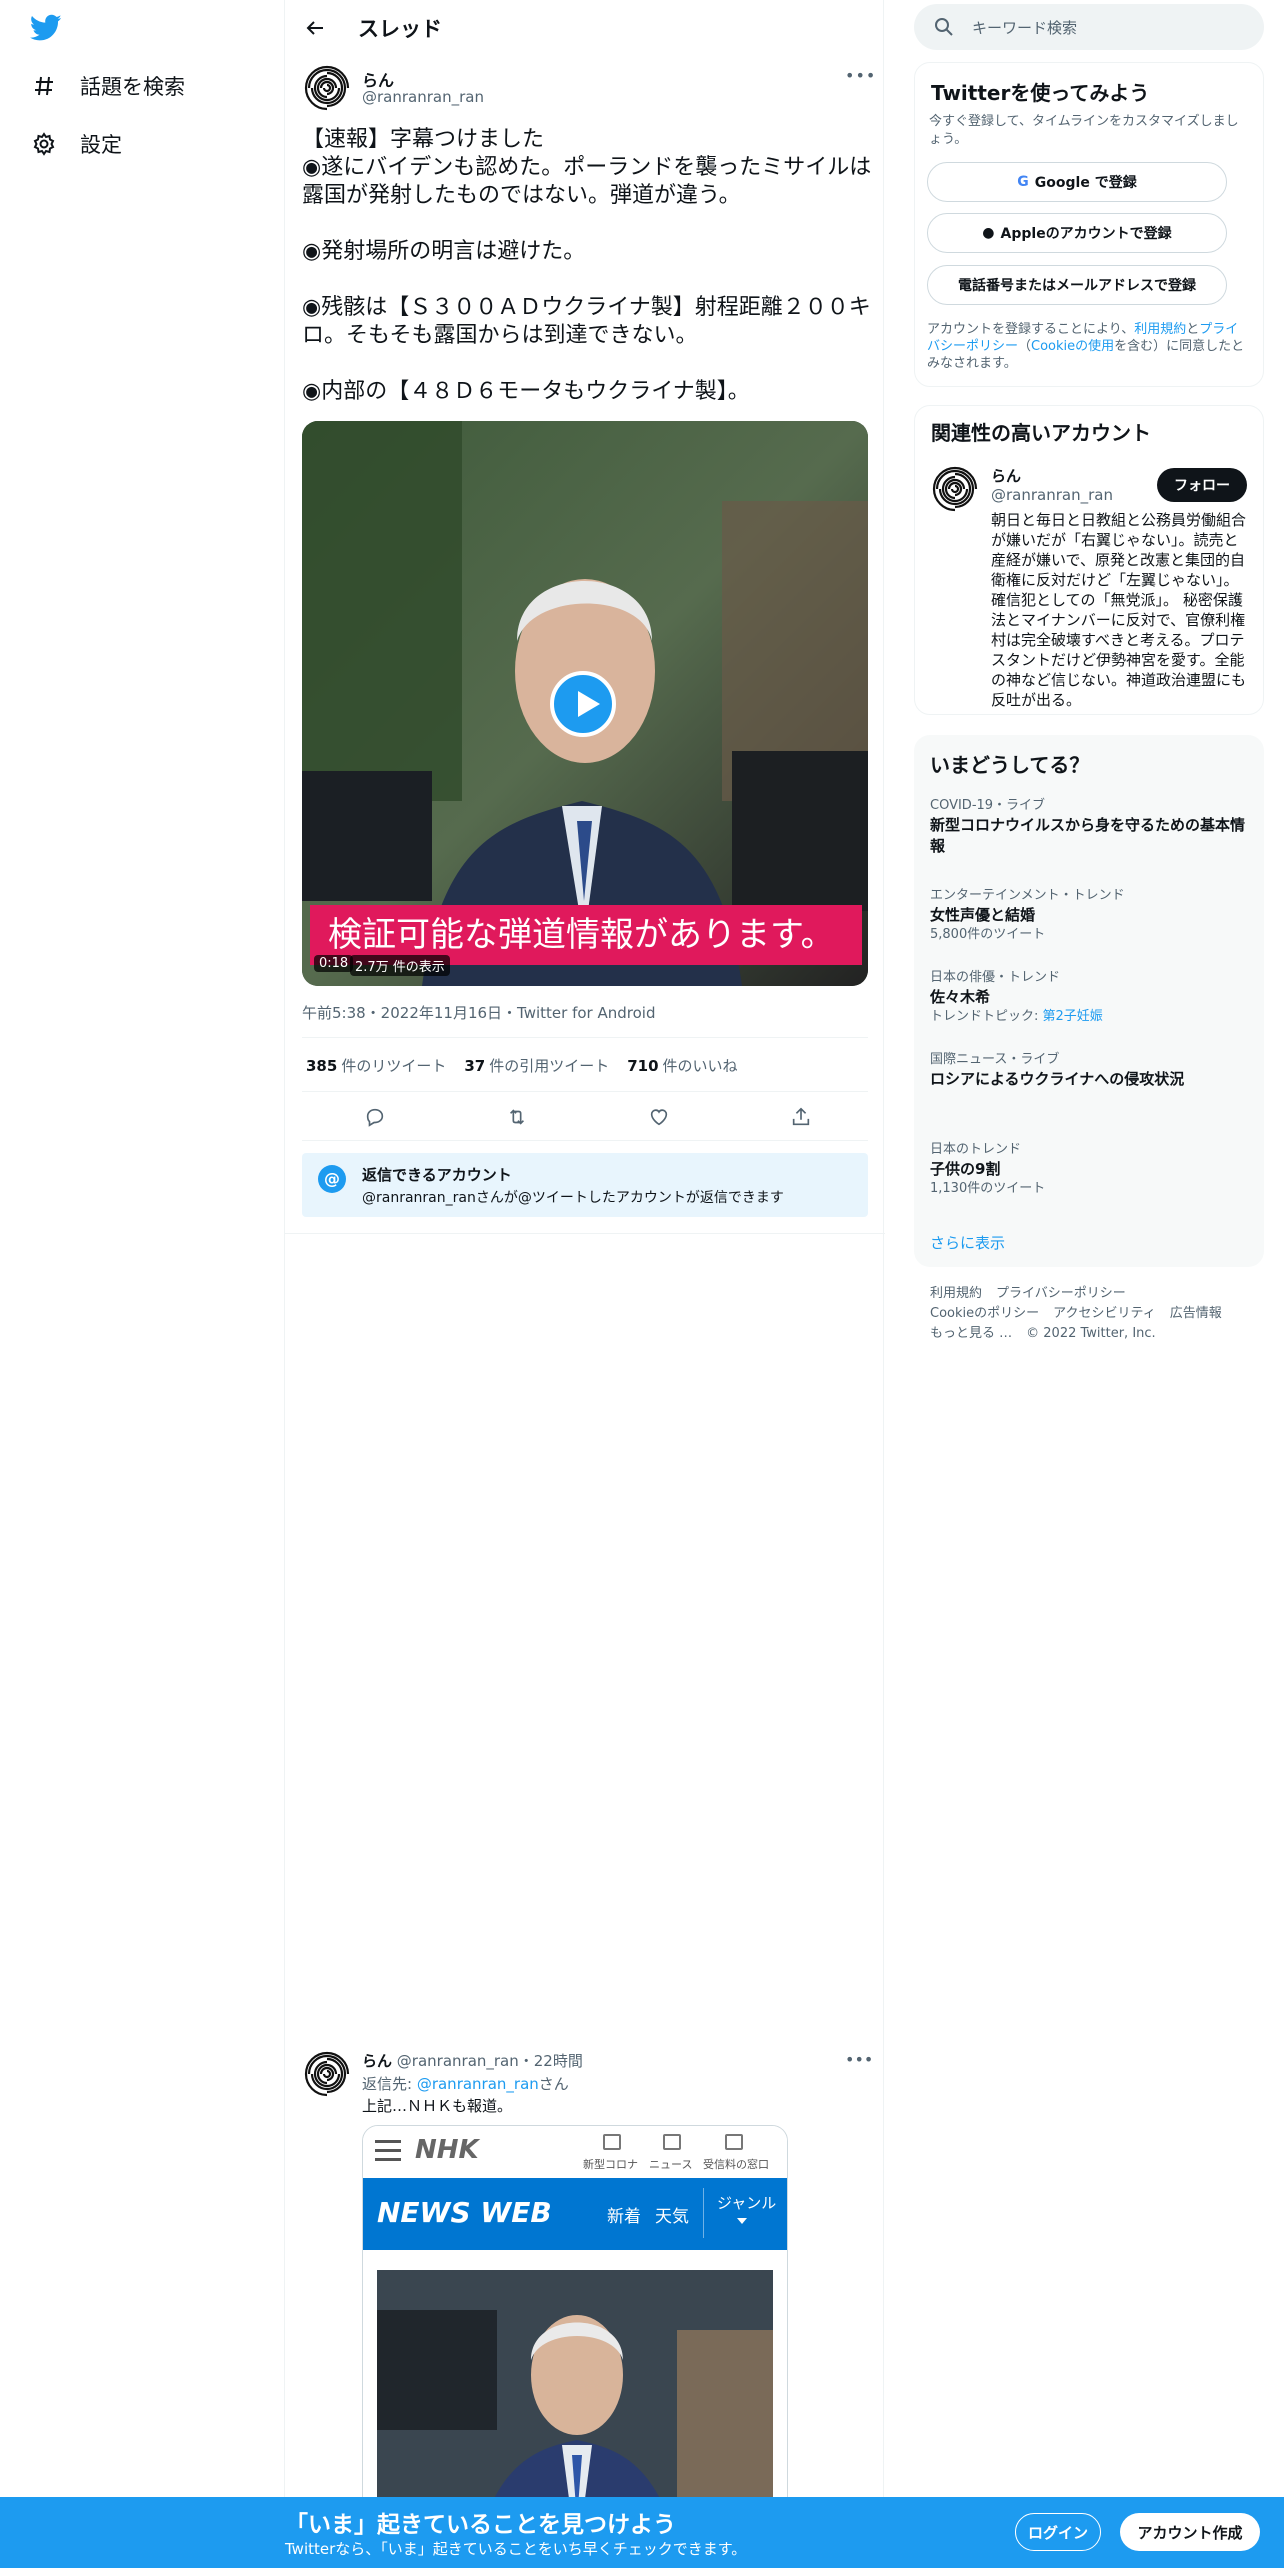 The height and width of the screenshot is (2568, 1284). I want to click on gear-icon, so click(44, 144).